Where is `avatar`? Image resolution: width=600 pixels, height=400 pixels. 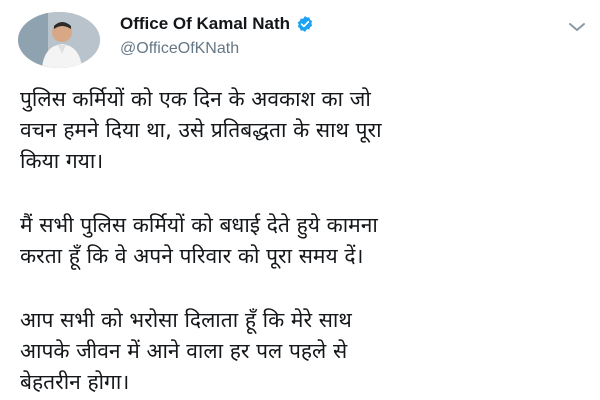
avatar is located at coordinates (59, 40).